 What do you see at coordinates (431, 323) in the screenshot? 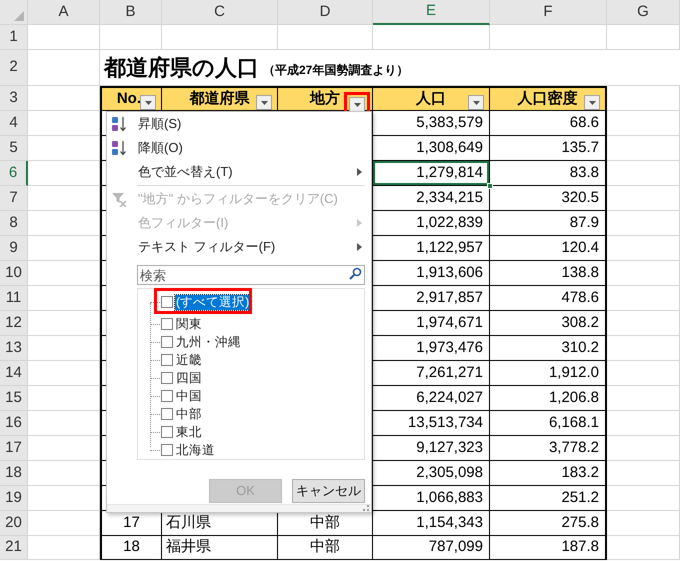
I see `table-cell: 1,974,671` at bounding box center [431, 323].